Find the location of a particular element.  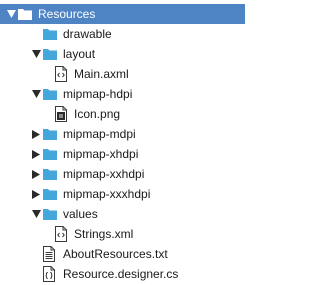

tree-item-about-resources: AboutResources.txt is located at coordinates (122, 254).